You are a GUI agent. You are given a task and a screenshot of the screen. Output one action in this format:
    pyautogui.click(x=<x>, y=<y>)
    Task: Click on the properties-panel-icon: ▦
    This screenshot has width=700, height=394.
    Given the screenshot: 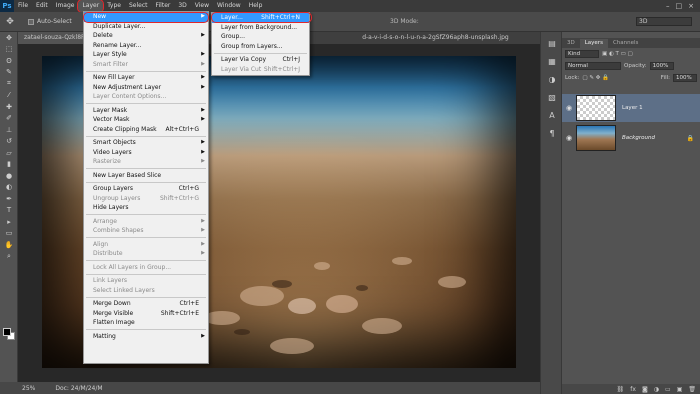 What is the action you would take?
    pyautogui.click(x=552, y=61)
    